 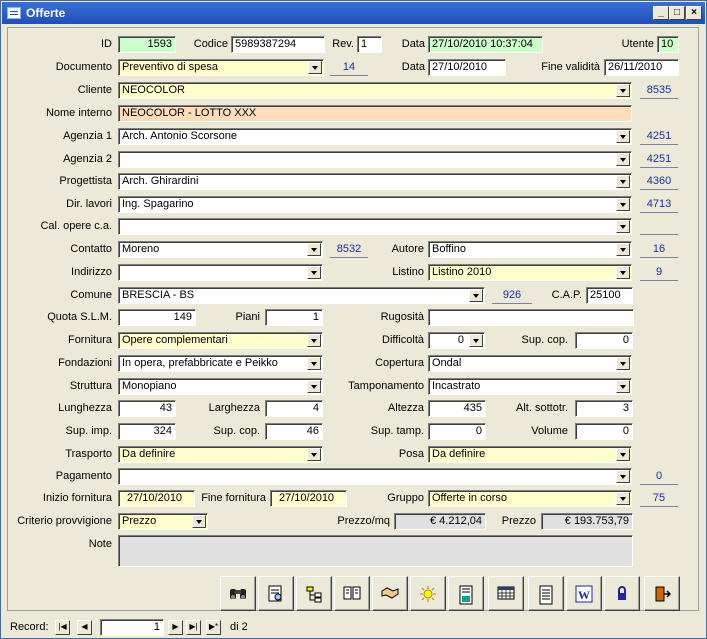 What do you see at coordinates (156, 498) in the screenshot?
I see `inizio-fornitura-field: 27/10/2010` at bounding box center [156, 498].